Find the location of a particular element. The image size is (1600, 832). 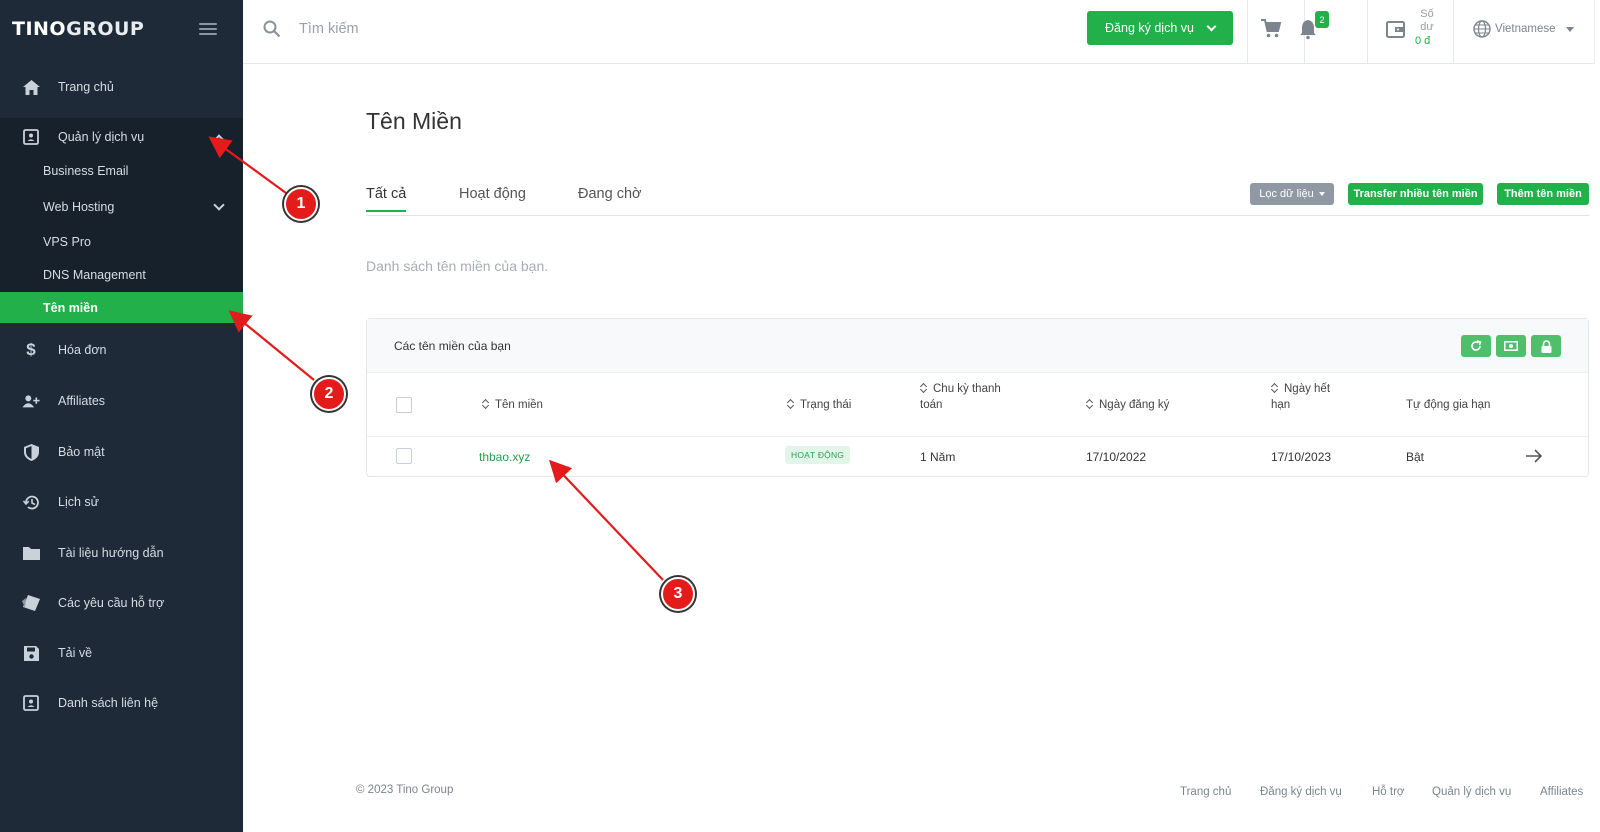

filter-label: Lọc dữ liệu is located at coordinates (1286, 194).